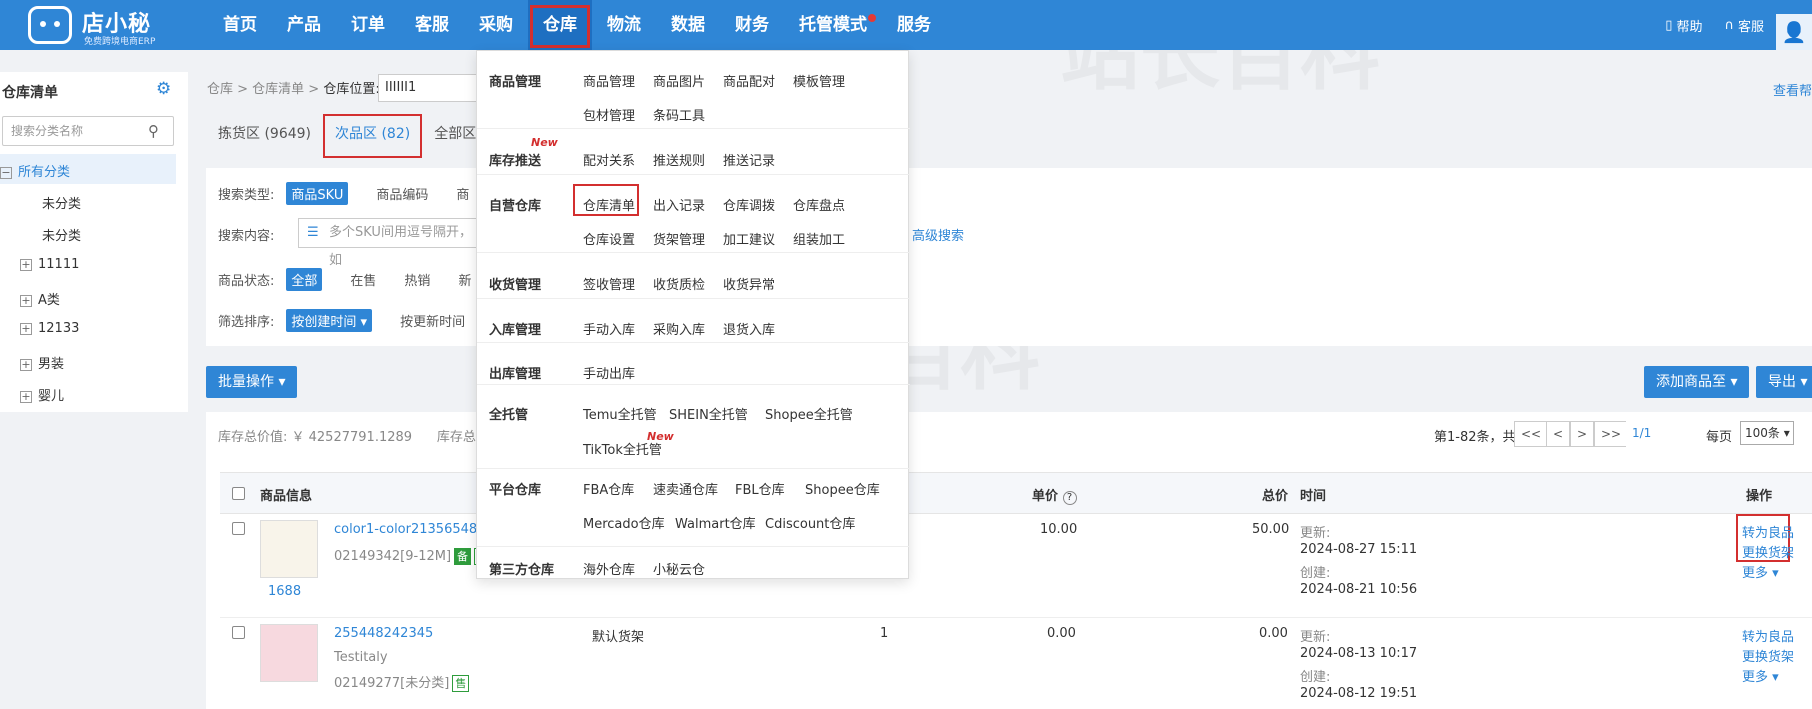  Describe the element at coordinates (749, 283) in the screenshot. I see `menu-item: 收货异常` at that location.